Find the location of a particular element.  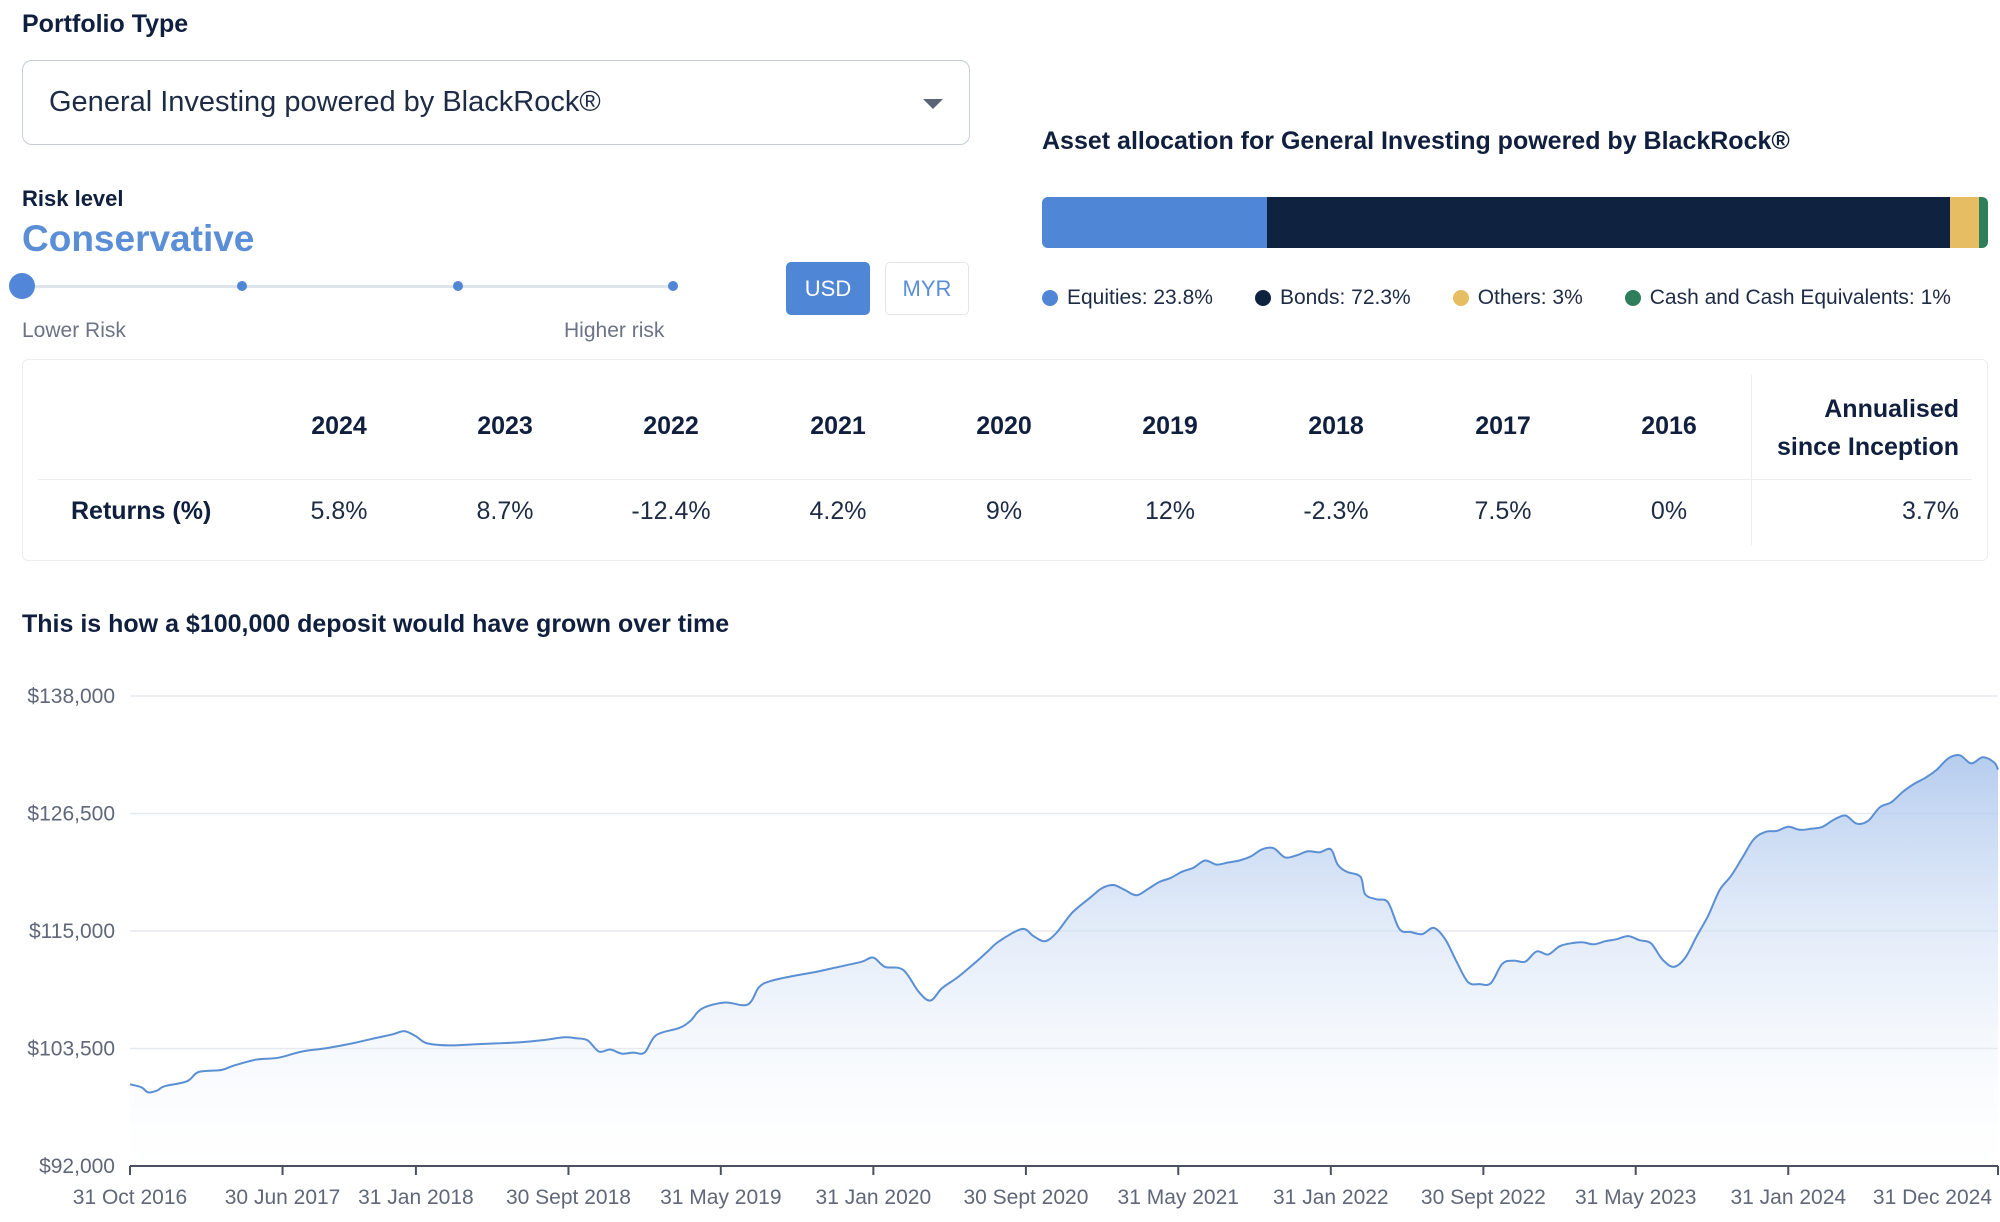

x-tick-label: 31 Jan 2024 is located at coordinates (1788, 1197).